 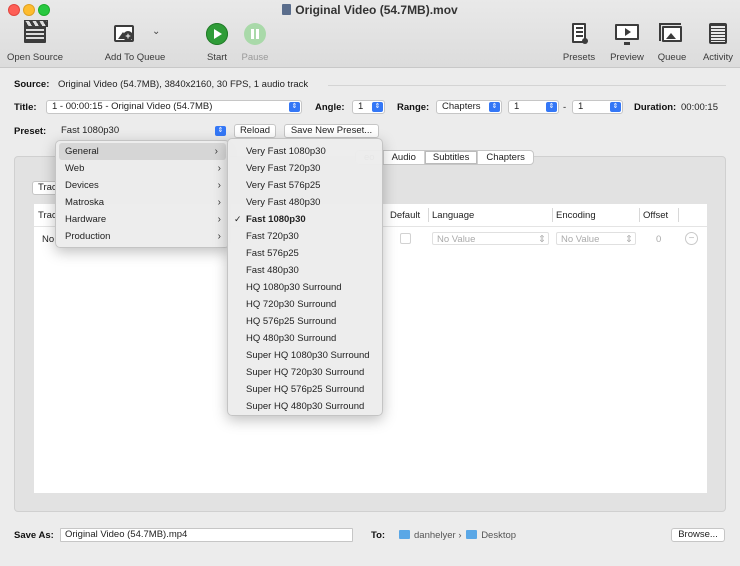 I want to click on offset-value: 0, so click(x=658, y=239).